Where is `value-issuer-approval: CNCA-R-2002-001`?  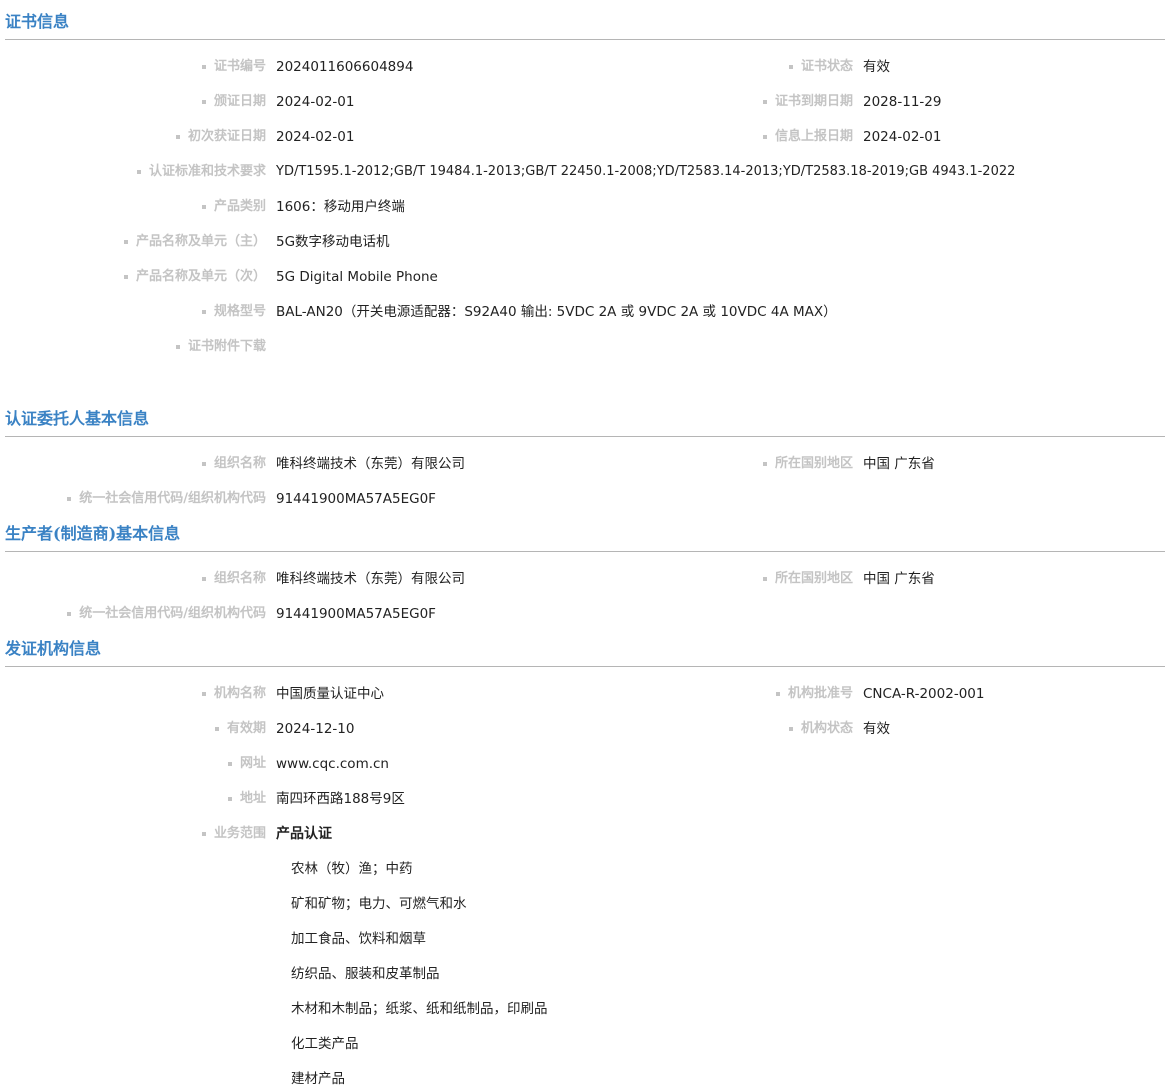
value-issuer-approval: CNCA-R-2002-001 is located at coordinates (924, 694).